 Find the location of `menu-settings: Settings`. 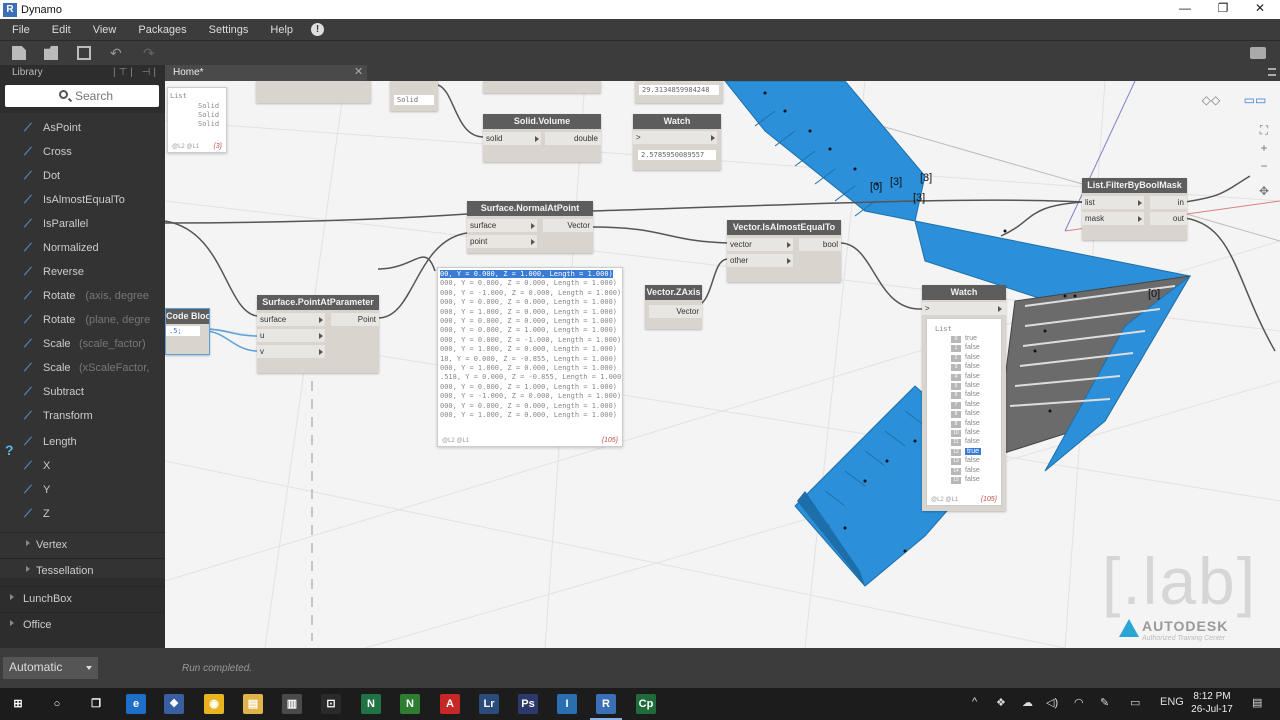

menu-settings: Settings is located at coordinates (229, 30).